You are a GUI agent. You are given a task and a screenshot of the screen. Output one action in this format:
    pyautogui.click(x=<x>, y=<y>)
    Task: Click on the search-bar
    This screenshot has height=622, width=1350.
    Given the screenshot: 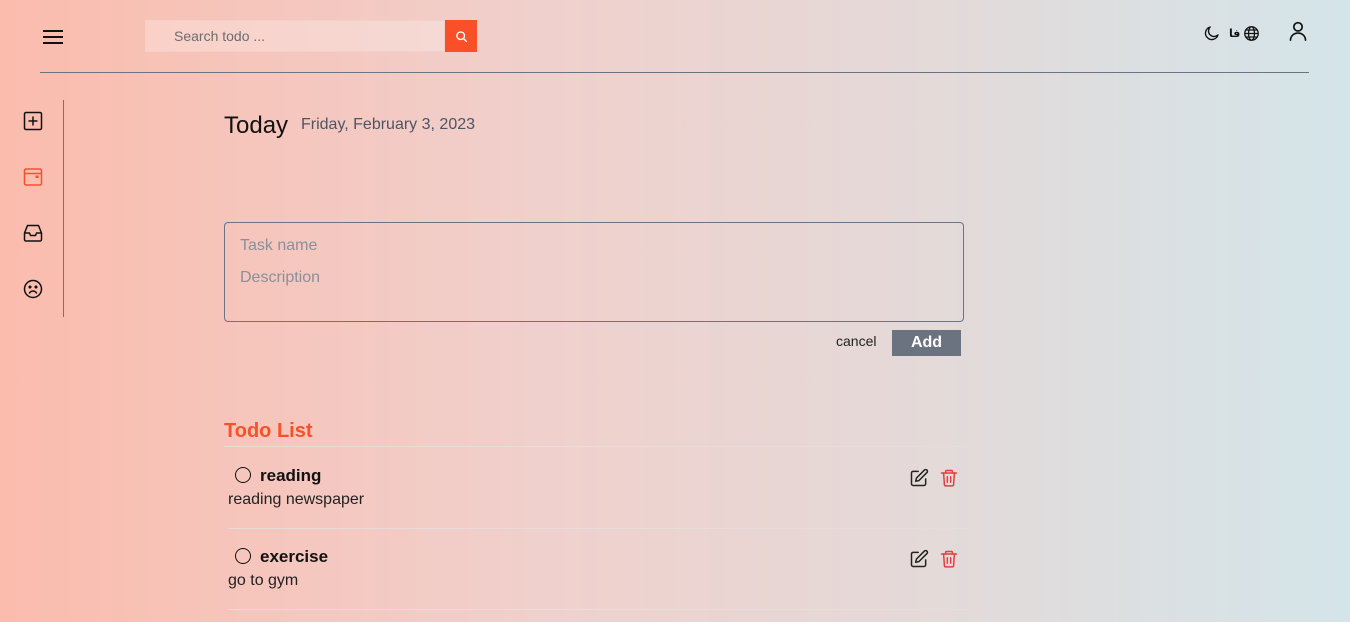 What is the action you would take?
    pyautogui.click(x=311, y=36)
    